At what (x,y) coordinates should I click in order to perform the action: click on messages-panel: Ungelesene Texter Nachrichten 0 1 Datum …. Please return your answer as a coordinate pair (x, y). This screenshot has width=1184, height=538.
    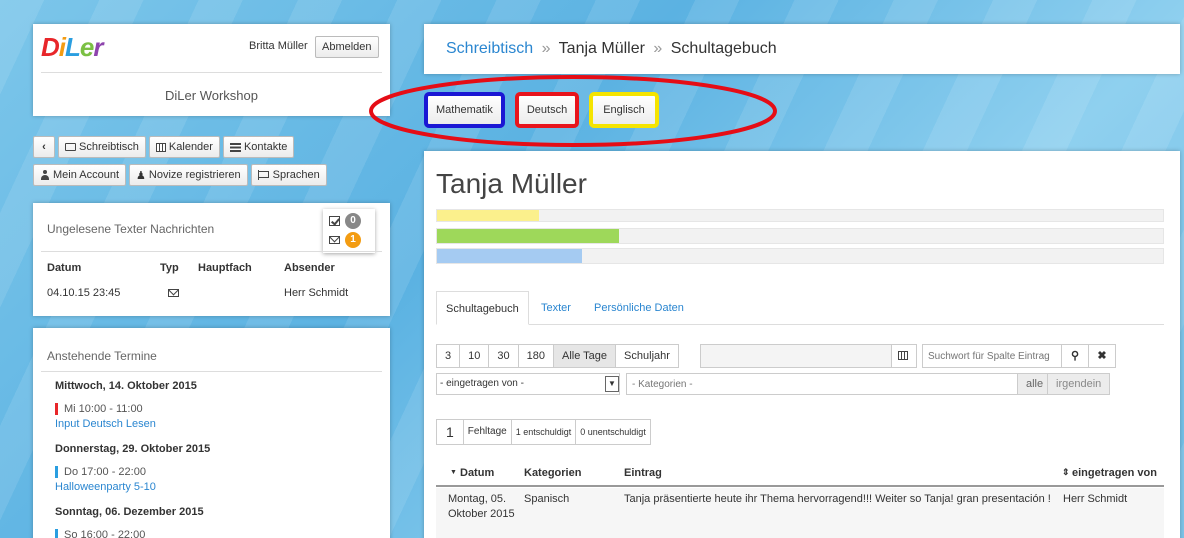
    Looking at the image, I should click on (211, 259).